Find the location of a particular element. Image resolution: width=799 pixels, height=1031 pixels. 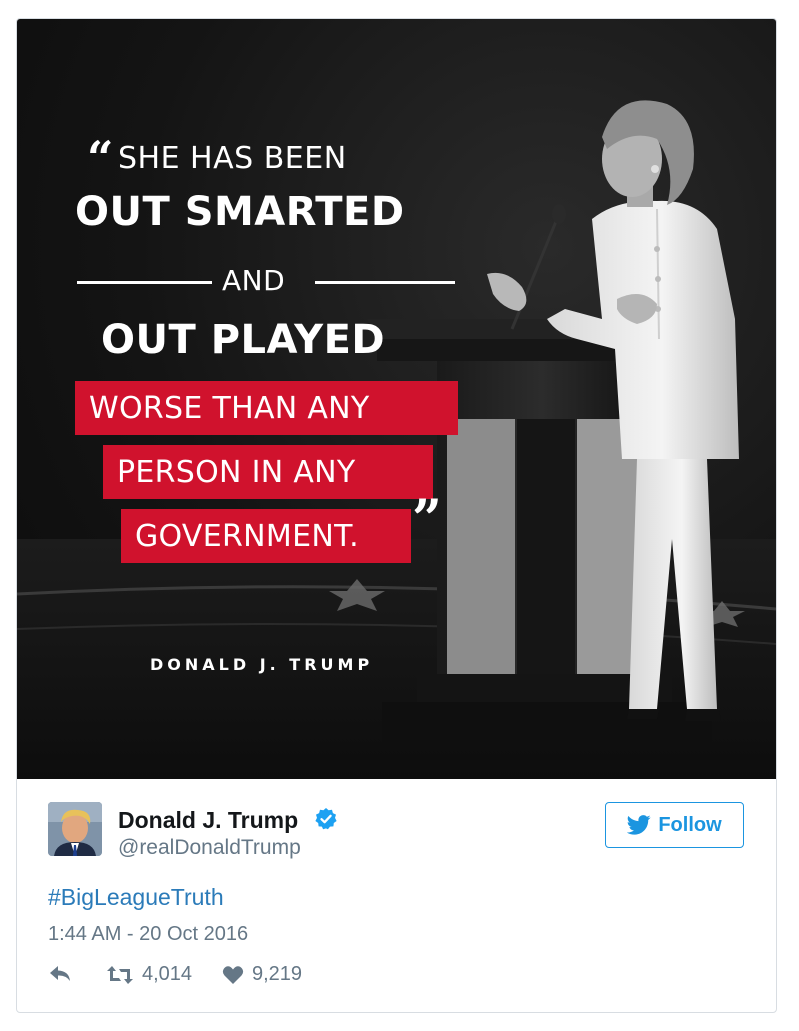

like-count: 9,219 is located at coordinates (277, 974).